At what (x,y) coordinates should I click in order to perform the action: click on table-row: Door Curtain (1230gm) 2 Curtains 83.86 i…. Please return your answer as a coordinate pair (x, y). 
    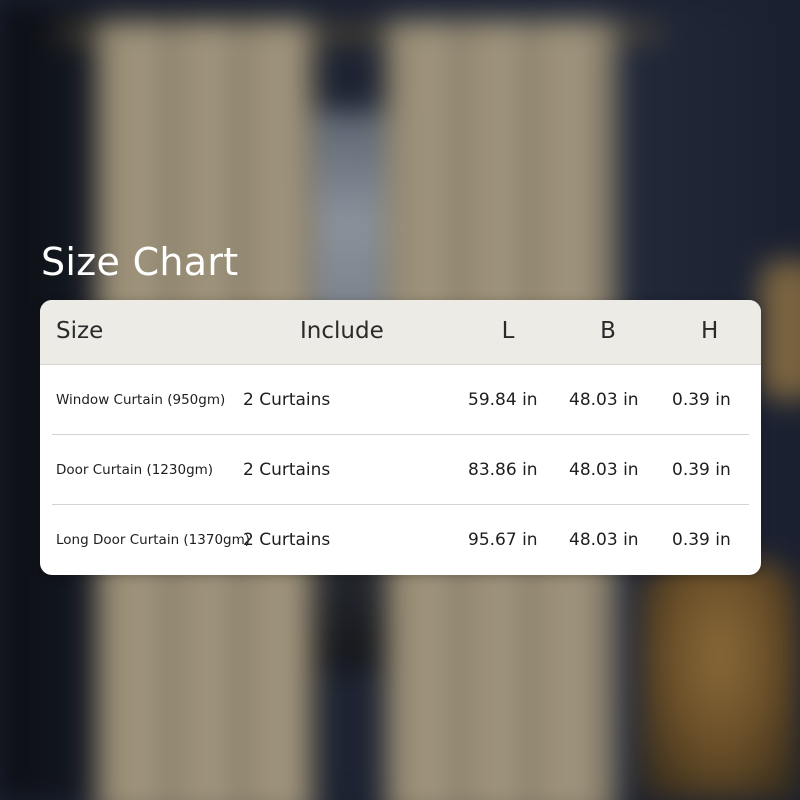
    Looking at the image, I should click on (400, 470).